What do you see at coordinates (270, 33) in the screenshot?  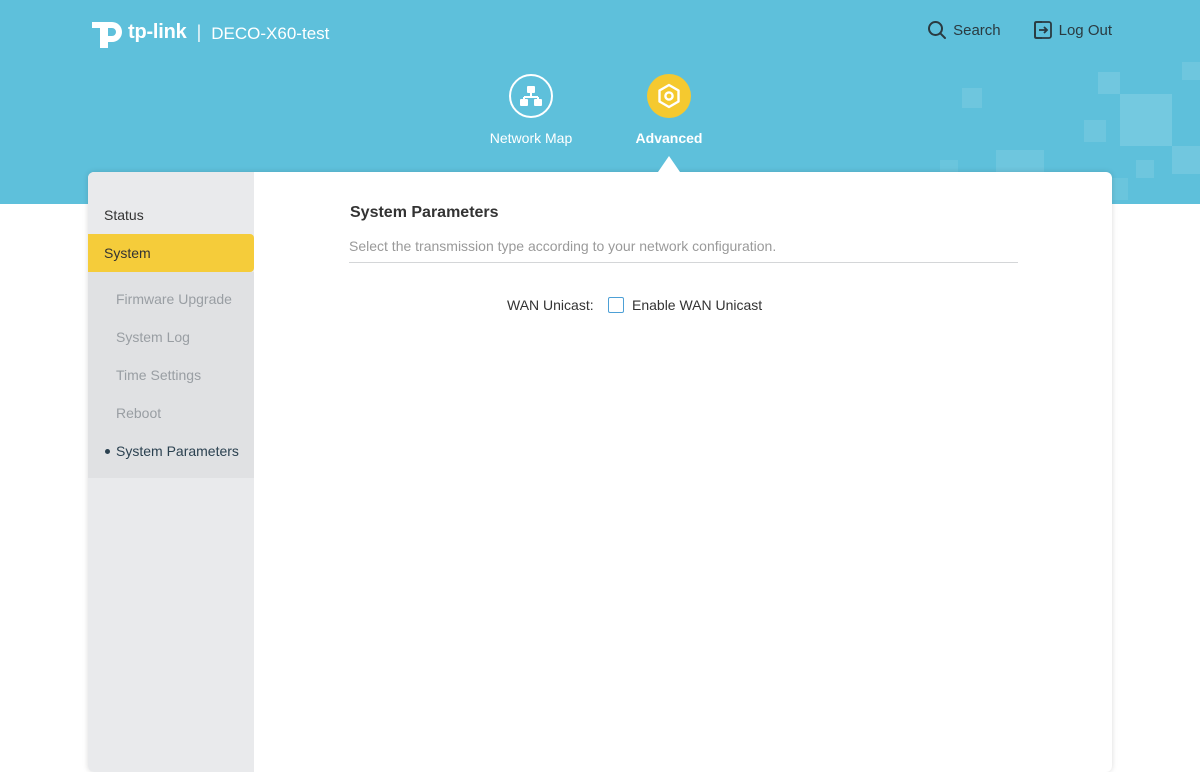 I see `device-name: DECO-X60-test` at bounding box center [270, 33].